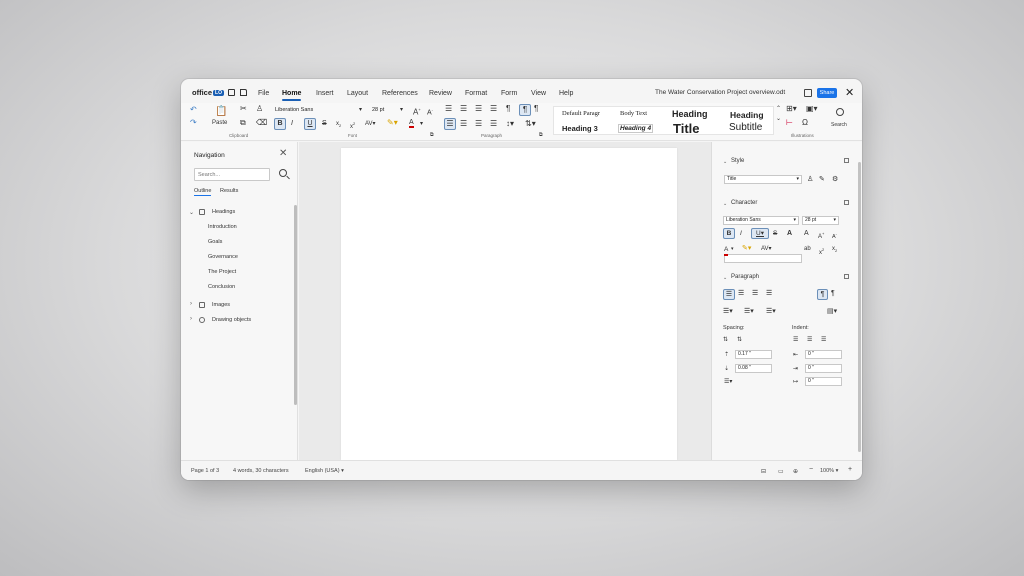 Image resolution: width=1024 pixels, height=576 pixels. What do you see at coordinates (846, 160) in the screenshot?
I see `style-more-icon` at bounding box center [846, 160].